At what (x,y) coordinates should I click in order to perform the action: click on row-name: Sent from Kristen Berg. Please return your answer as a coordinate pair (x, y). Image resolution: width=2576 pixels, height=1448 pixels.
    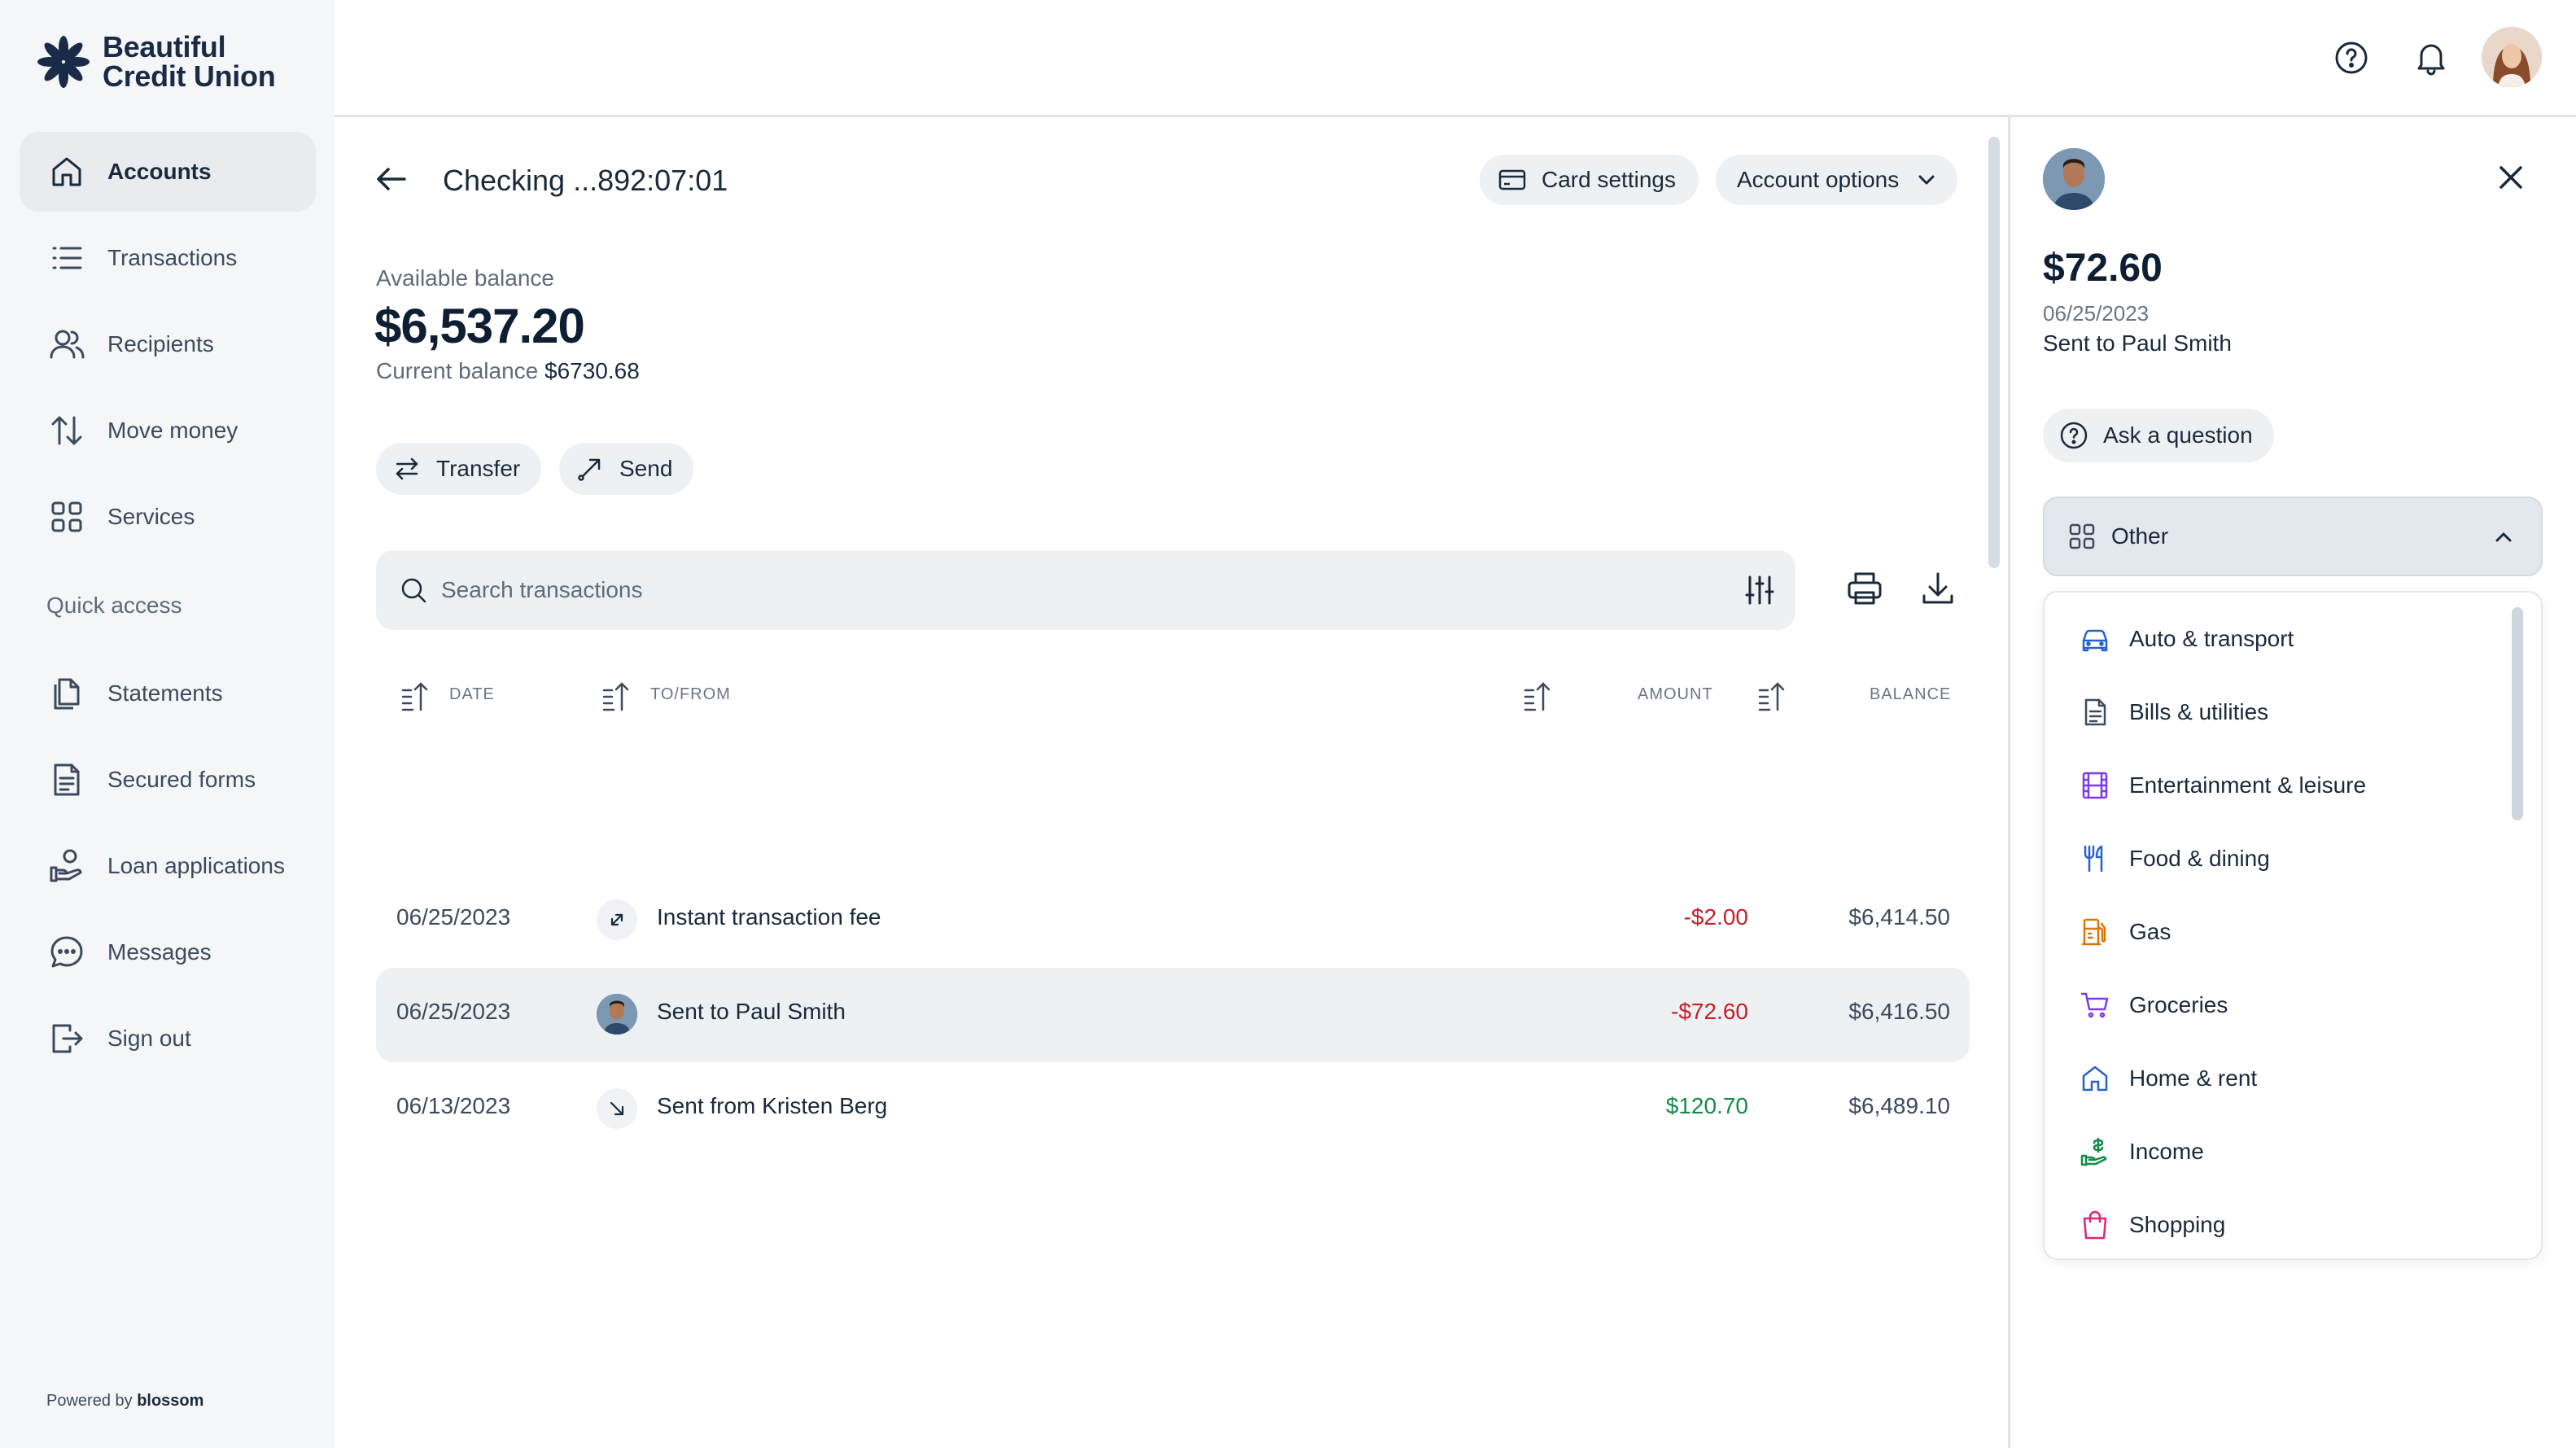
    Looking at the image, I should click on (772, 1106).